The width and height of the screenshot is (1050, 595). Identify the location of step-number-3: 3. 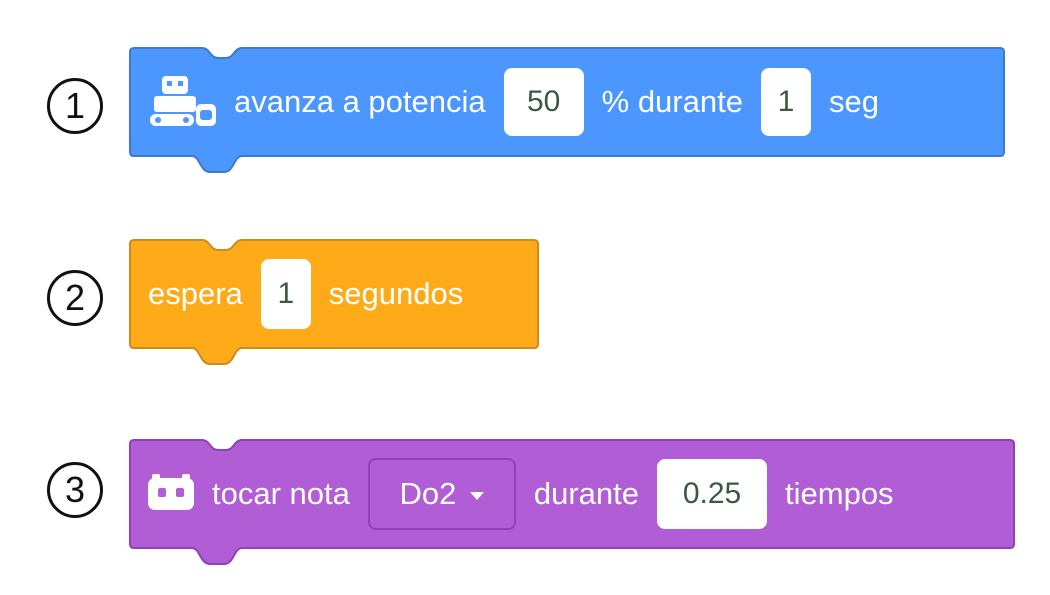
(75, 490).